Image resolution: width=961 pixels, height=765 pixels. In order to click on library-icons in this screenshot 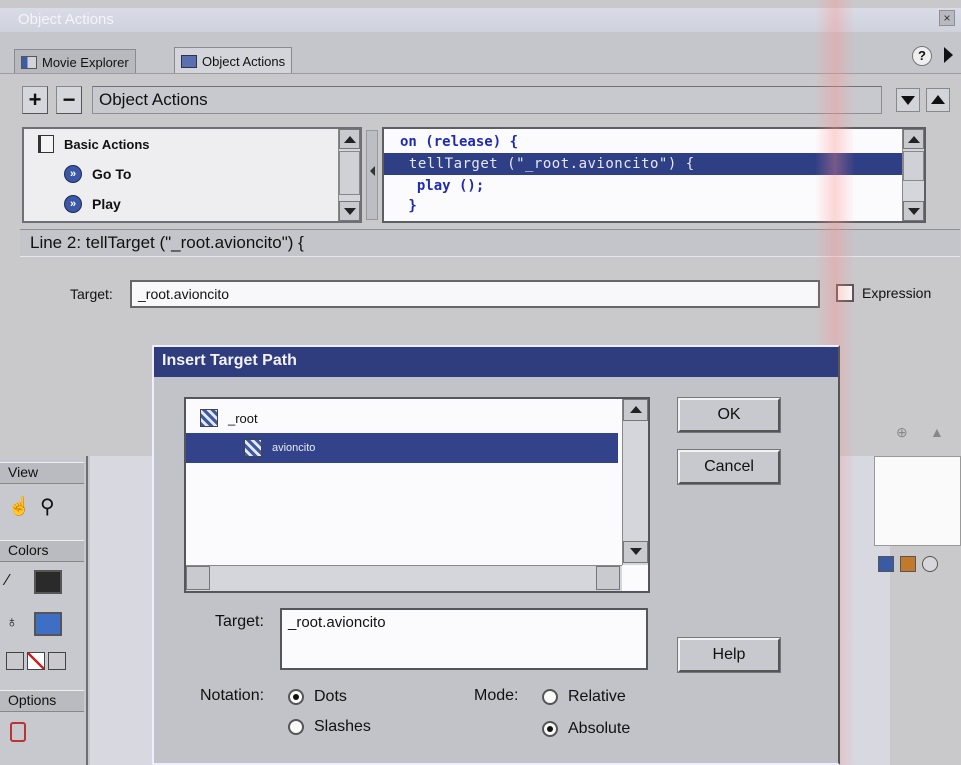, I will do `click(908, 564)`.